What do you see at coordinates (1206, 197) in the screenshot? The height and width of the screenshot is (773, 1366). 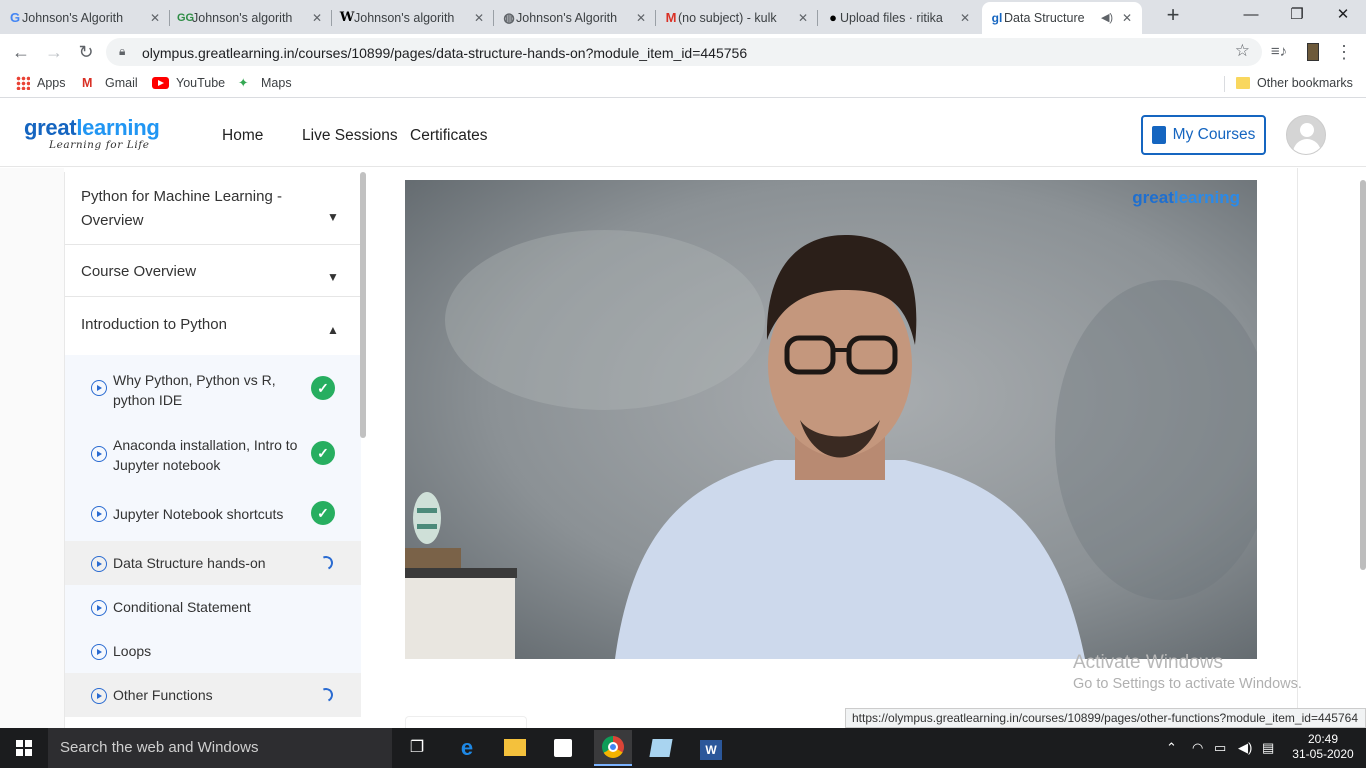 I see `video-brand-b: learning` at bounding box center [1206, 197].